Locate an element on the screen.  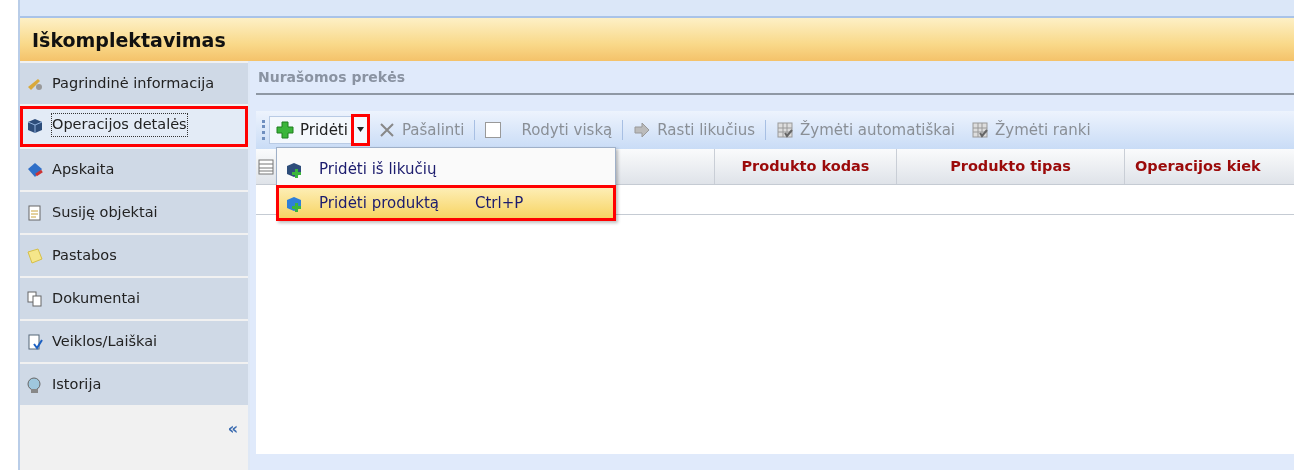
document-icon is located at coordinates (35, 212).